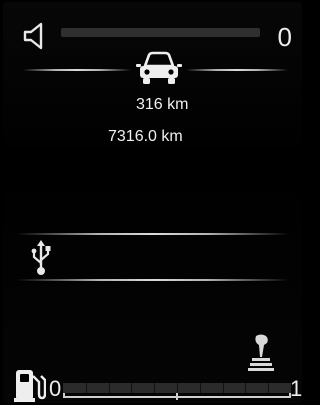 This screenshot has width=320, height=405. Describe the element at coordinates (261, 352) in the screenshot. I see `gear-shift-icon` at that location.